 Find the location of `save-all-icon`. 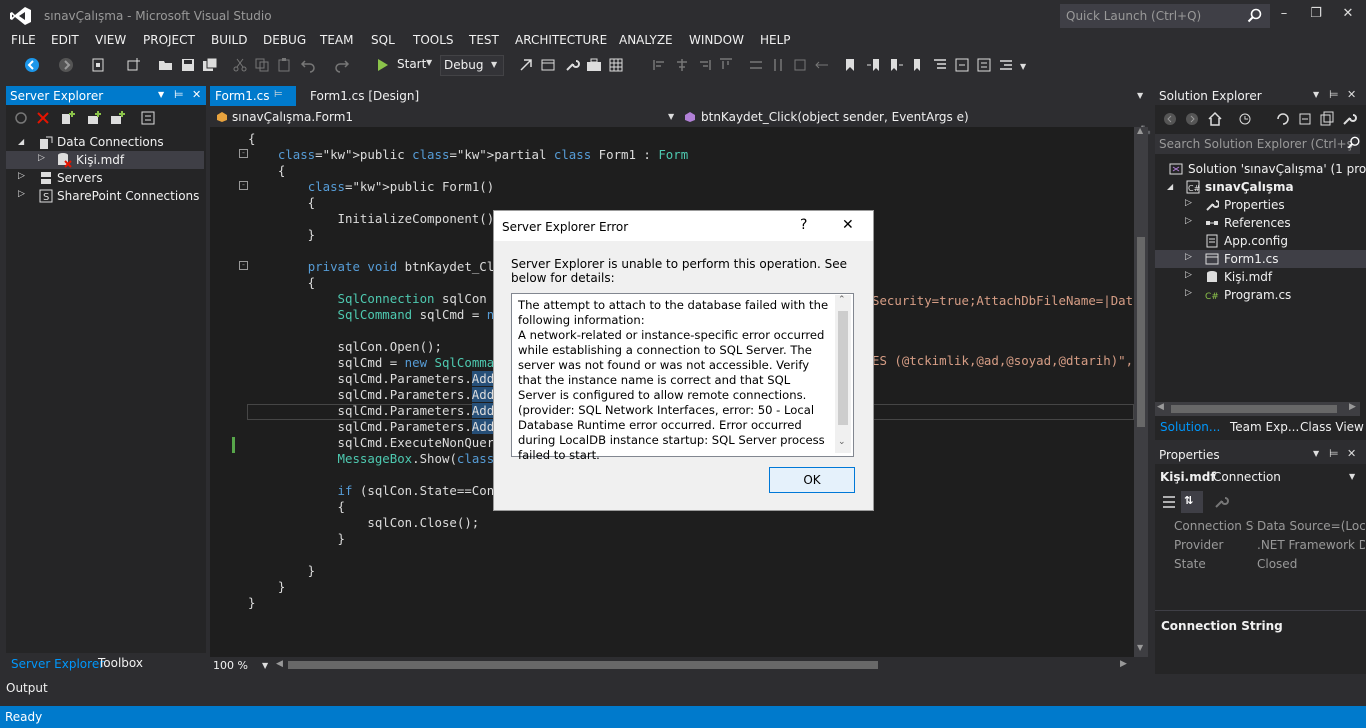

save-all-icon is located at coordinates (210, 65).